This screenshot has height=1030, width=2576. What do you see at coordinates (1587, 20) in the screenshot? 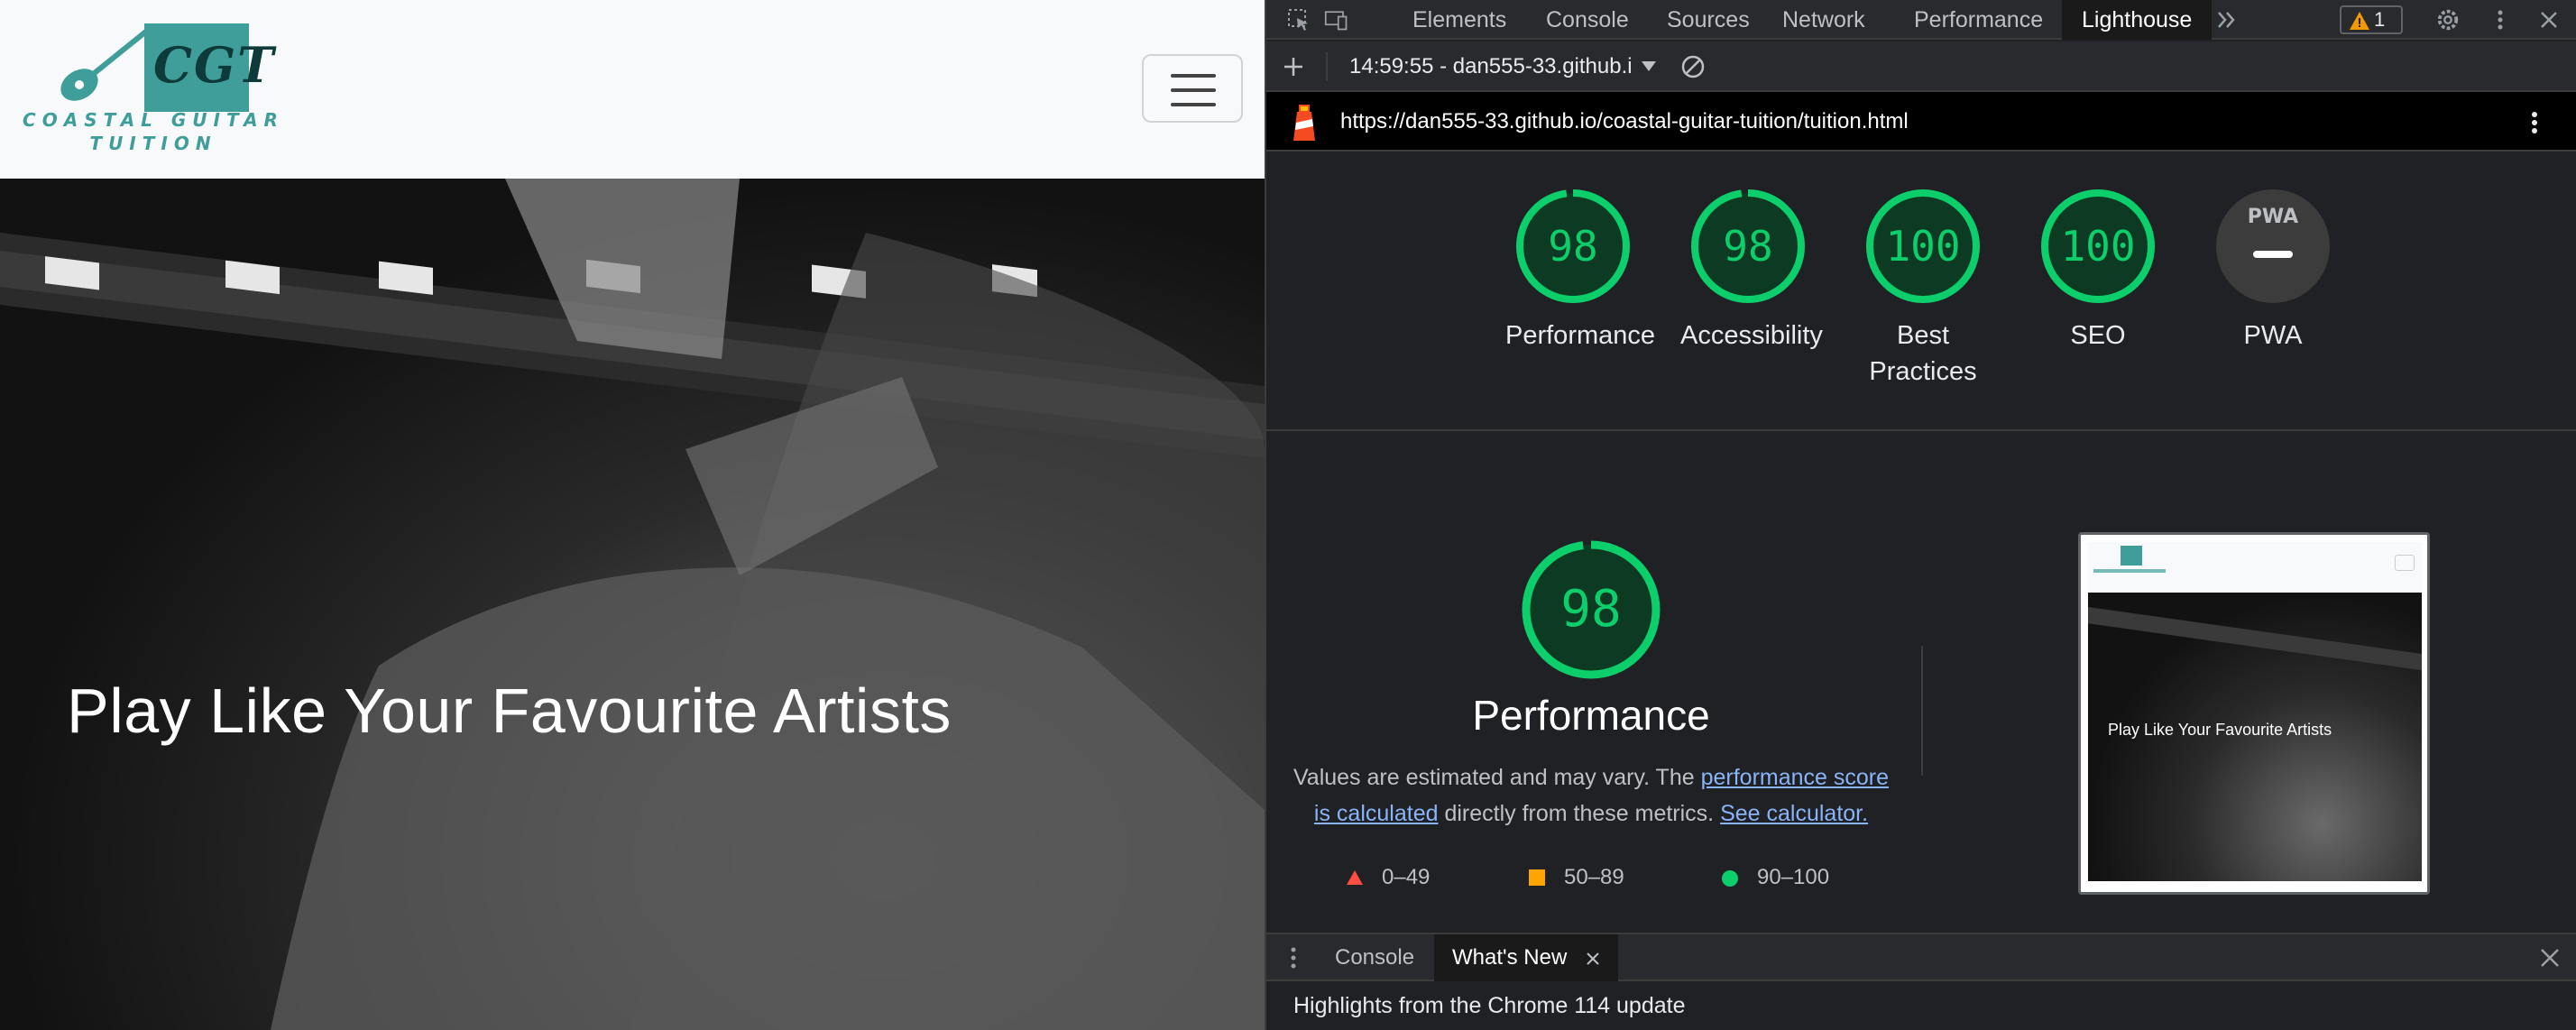
I see `tab-console: Console` at bounding box center [1587, 20].